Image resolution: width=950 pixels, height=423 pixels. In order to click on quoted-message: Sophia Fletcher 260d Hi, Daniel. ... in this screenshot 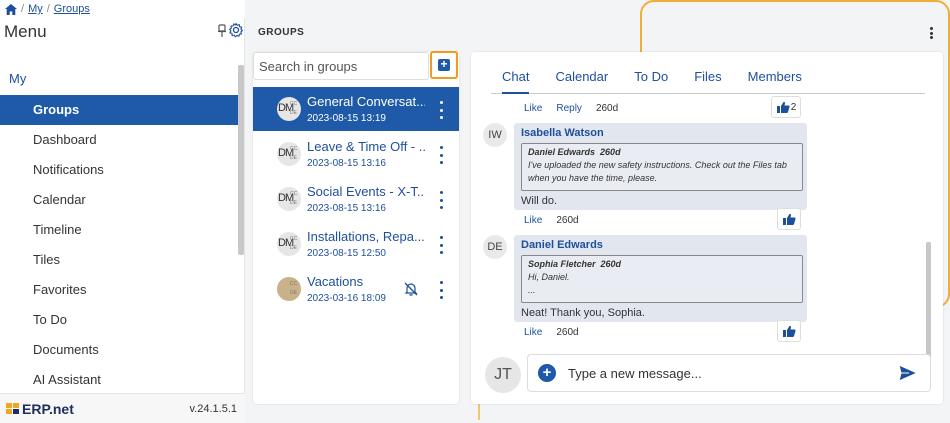, I will do `click(662, 279)`.